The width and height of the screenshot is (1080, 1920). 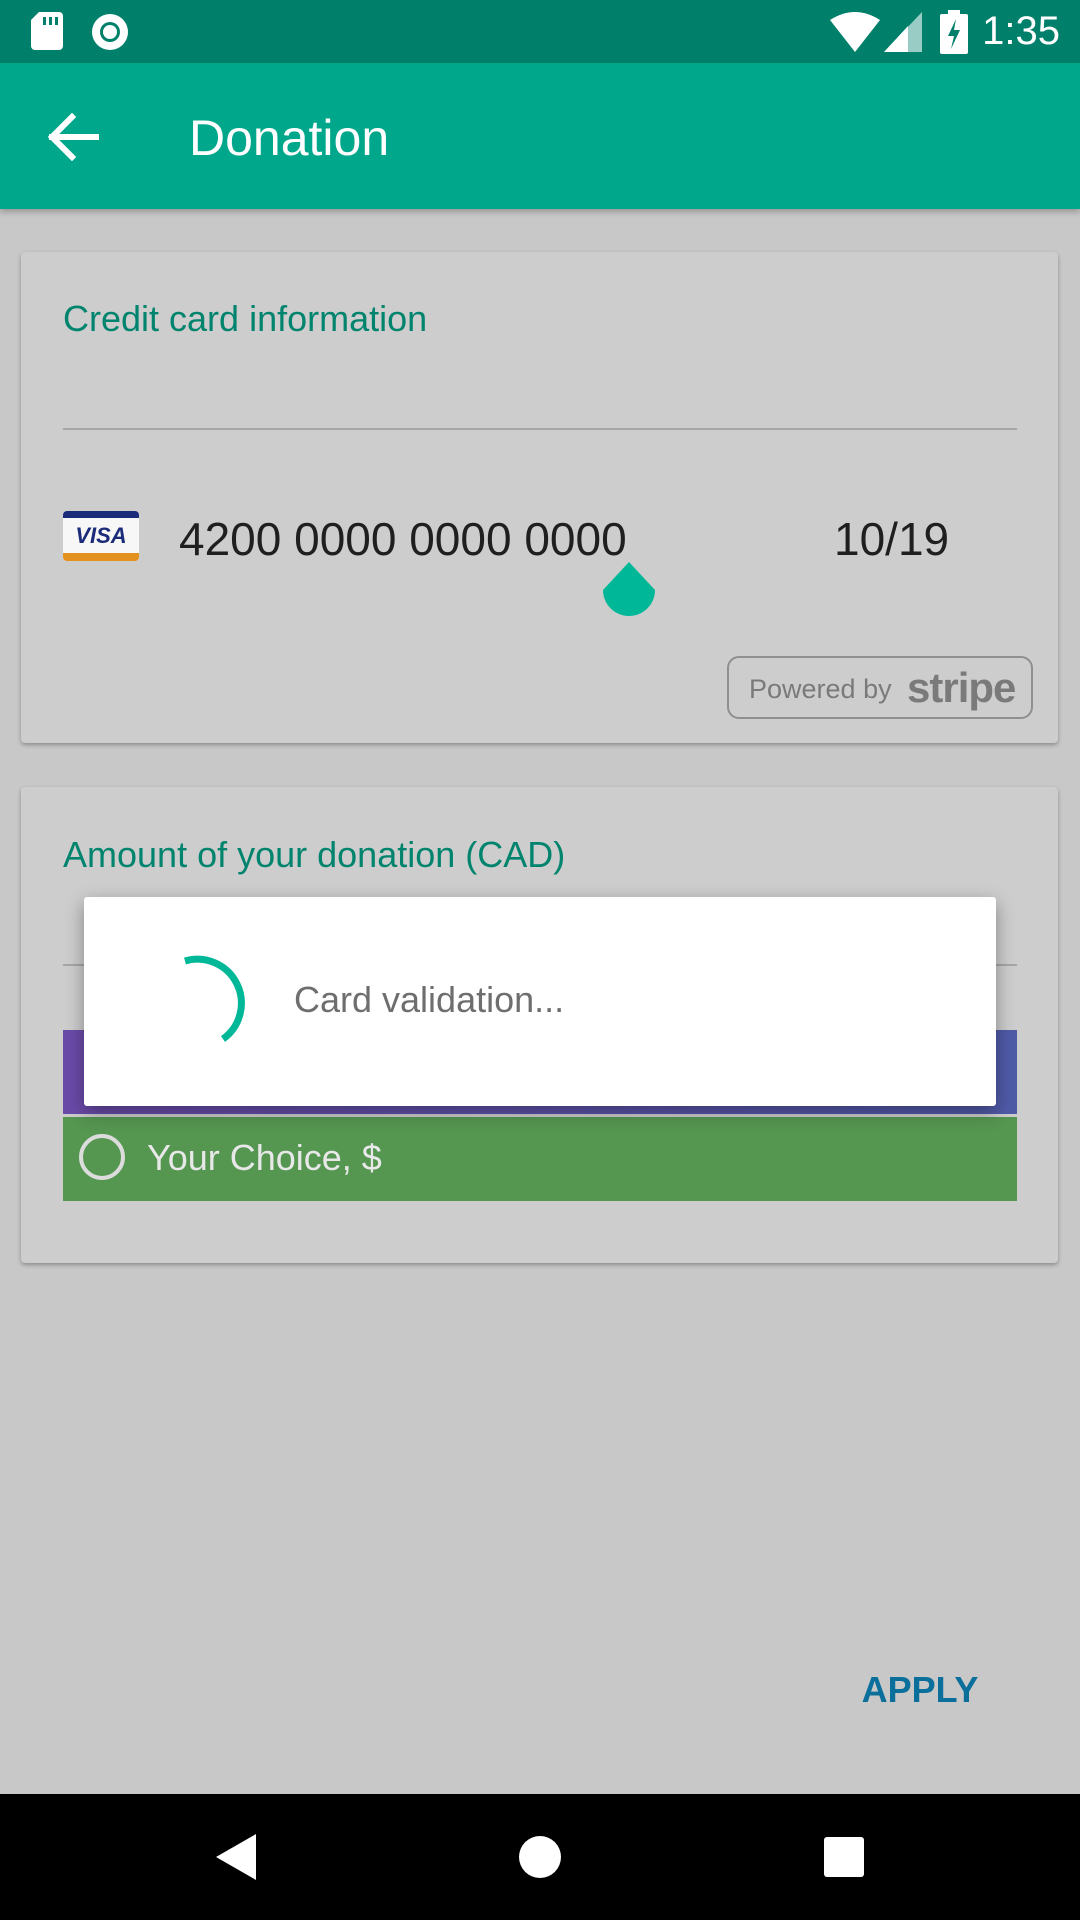 What do you see at coordinates (920, 1690) in the screenshot?
I see `apply-button: APPLY` at bounding box center [920, 1690].